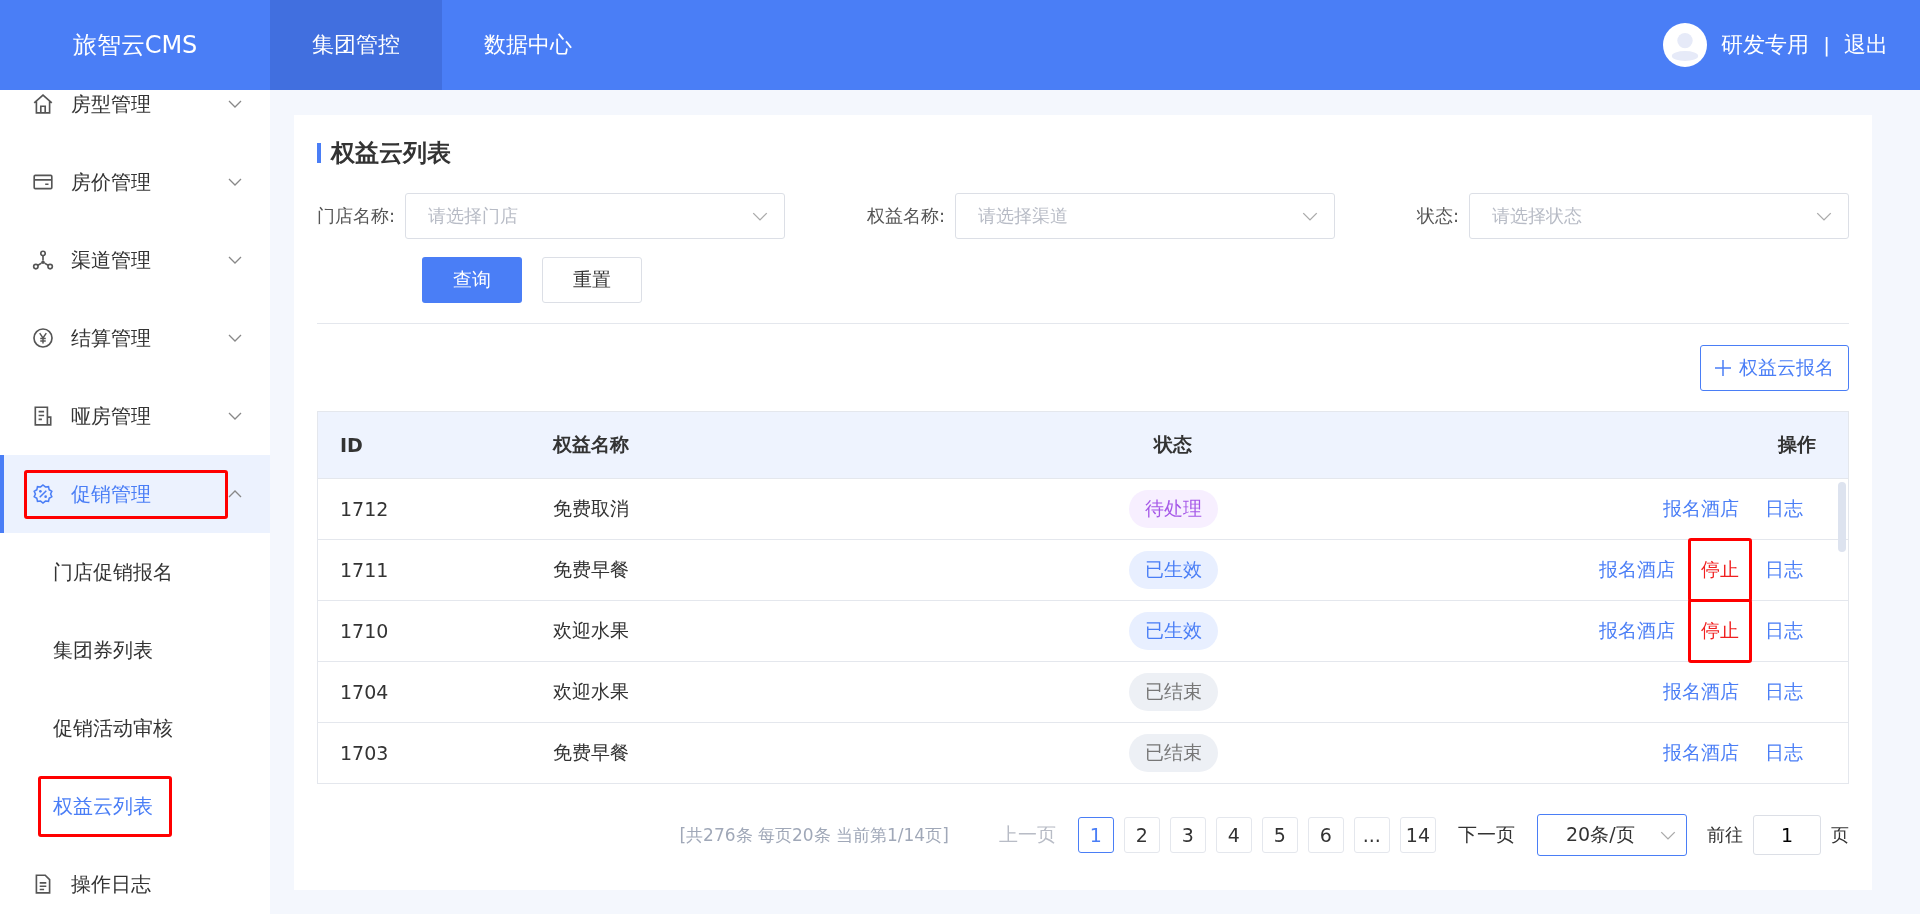 This screenshot has height=914, width=1920. I want to click on next-page-button: 下一页, so click(1486, 835).